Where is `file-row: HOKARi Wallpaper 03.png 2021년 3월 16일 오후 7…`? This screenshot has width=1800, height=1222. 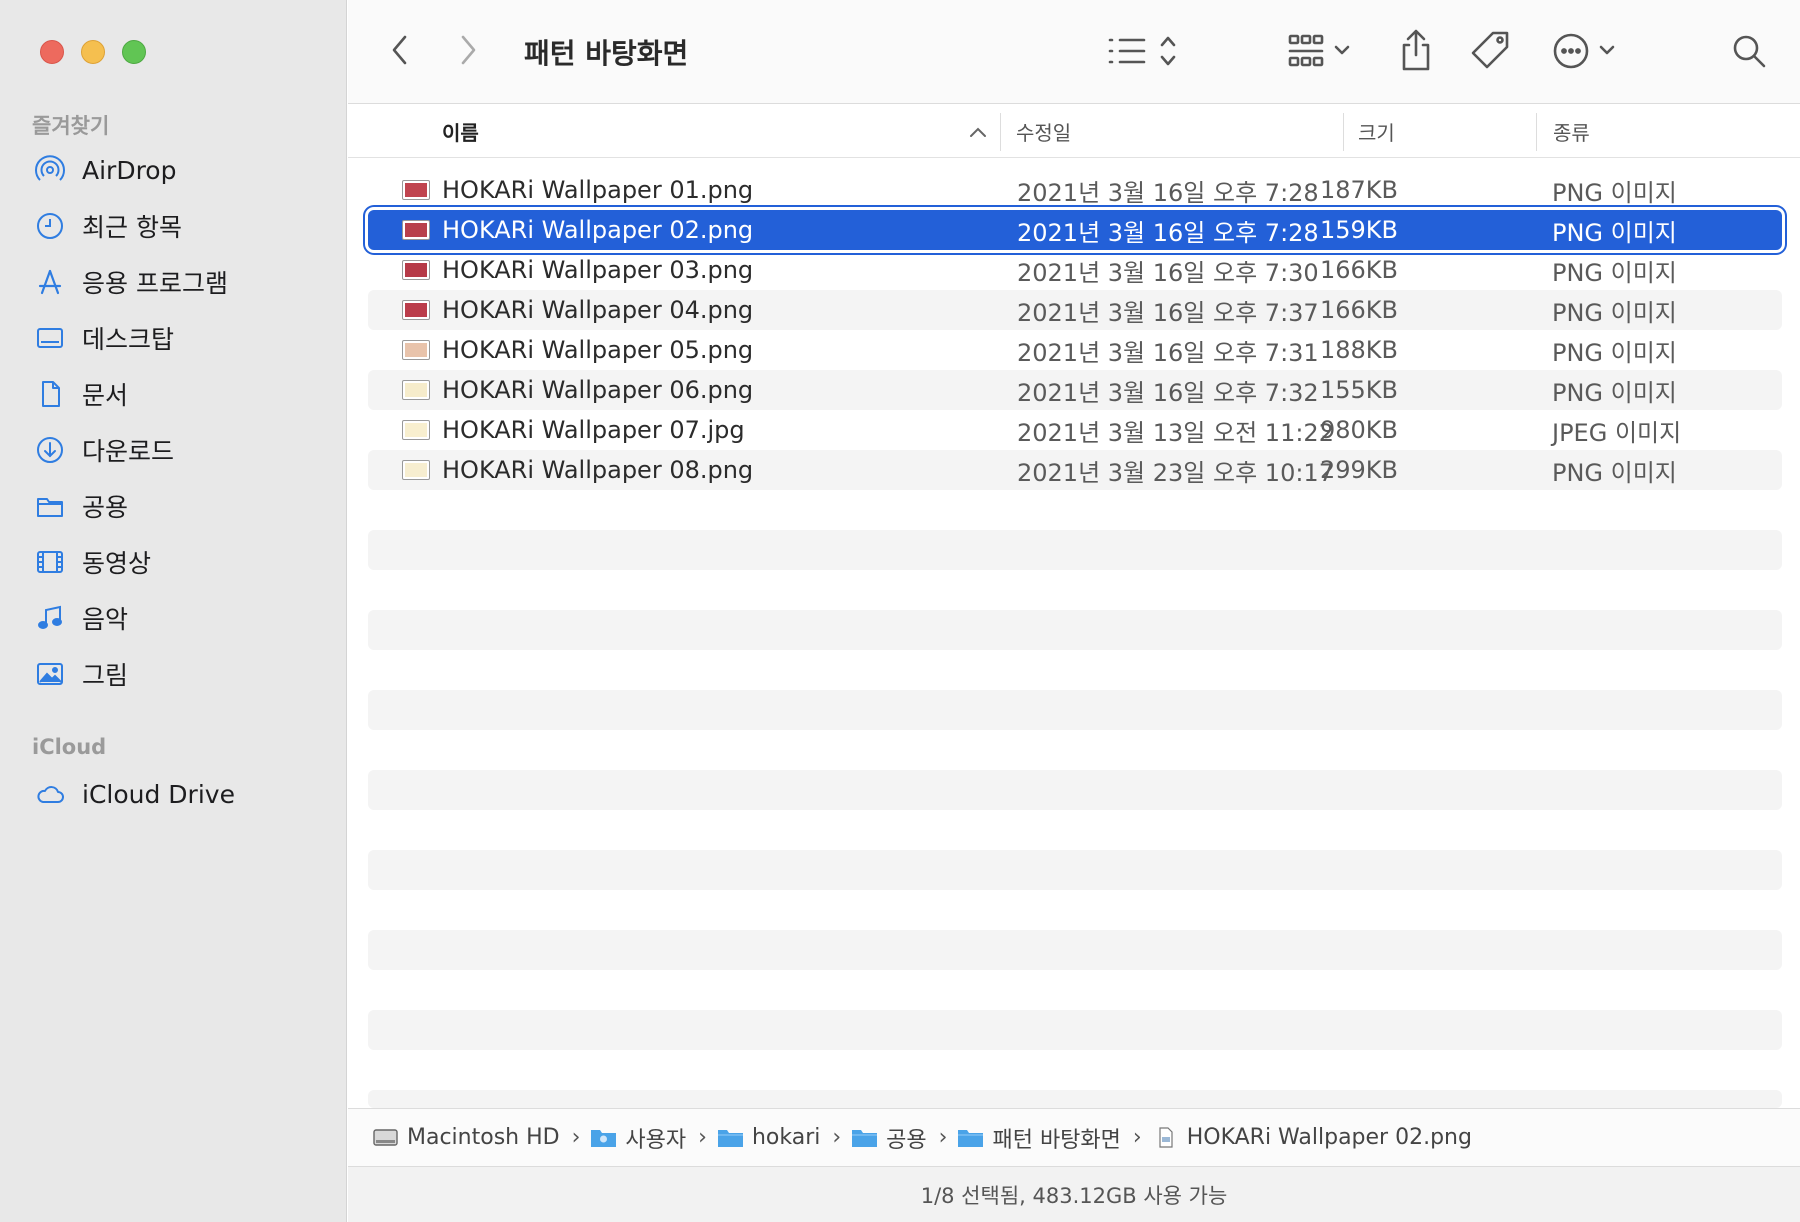 file-row: HOKARi Wallpaper 03.png 2021년 3월 16일 오후 7… is located at coordinates (1075, 270).